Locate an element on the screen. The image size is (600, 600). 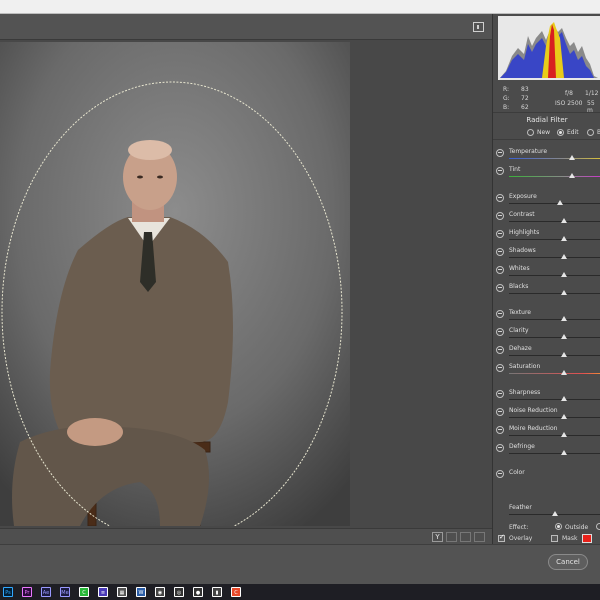
taskbar-app-icon: ◉ is located at coordinates (160, 592).